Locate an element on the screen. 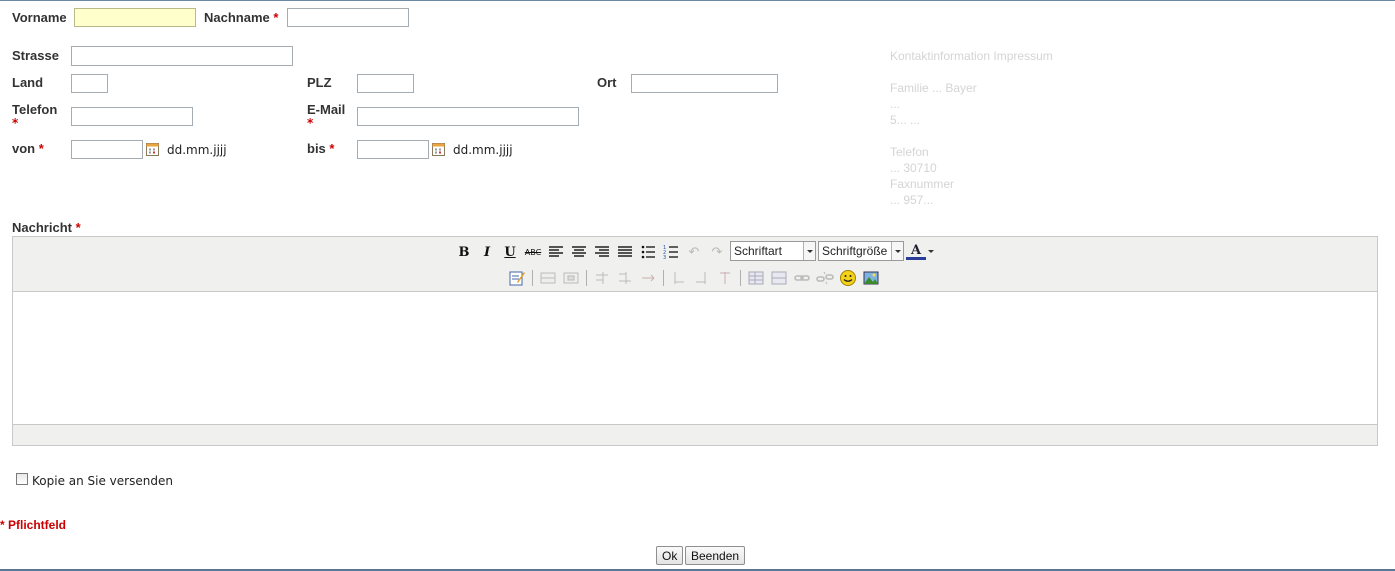 This screenshot has height=571, width=1395. font-family-select: Schriftart is located at coordinates (773, 251).